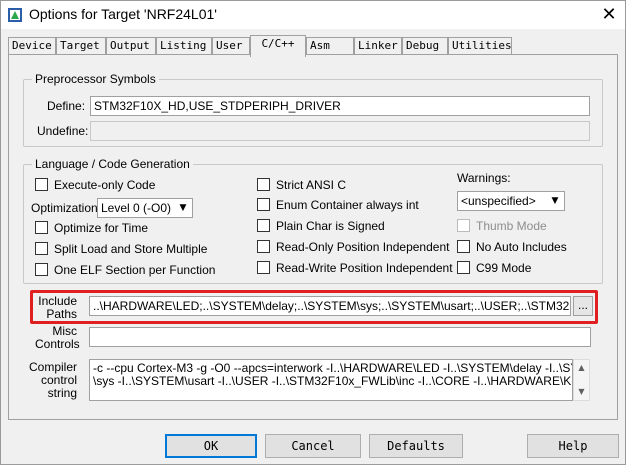  I want to click on rw-position-label: Read-Write Position Independent, so click(364, 268).